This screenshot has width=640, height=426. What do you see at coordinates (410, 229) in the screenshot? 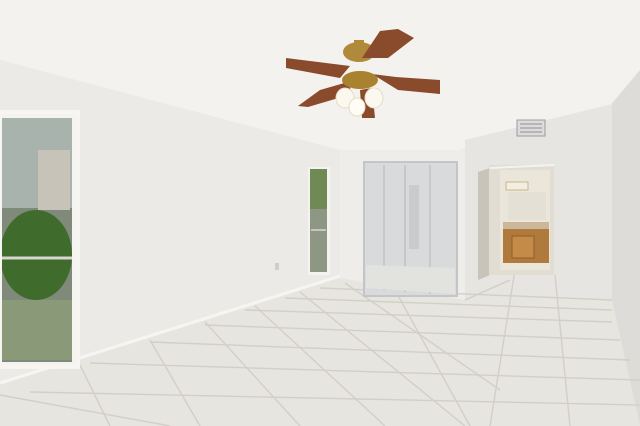
I see `mirrored-closet-doors` at bounding box center [410, 229].